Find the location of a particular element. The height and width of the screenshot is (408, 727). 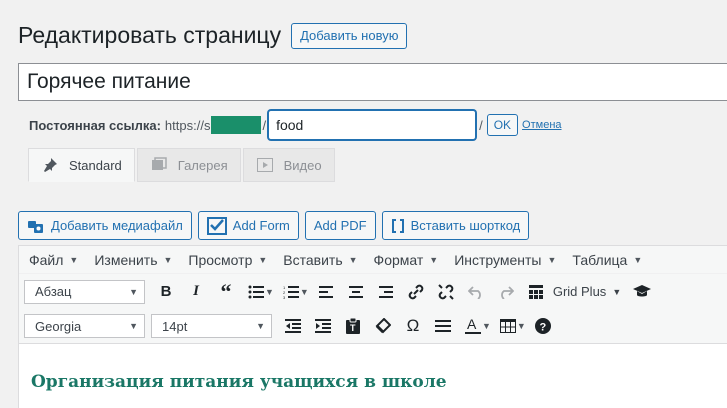

menu-view: Просмотр ▼ is located at coordinates (227, 260).